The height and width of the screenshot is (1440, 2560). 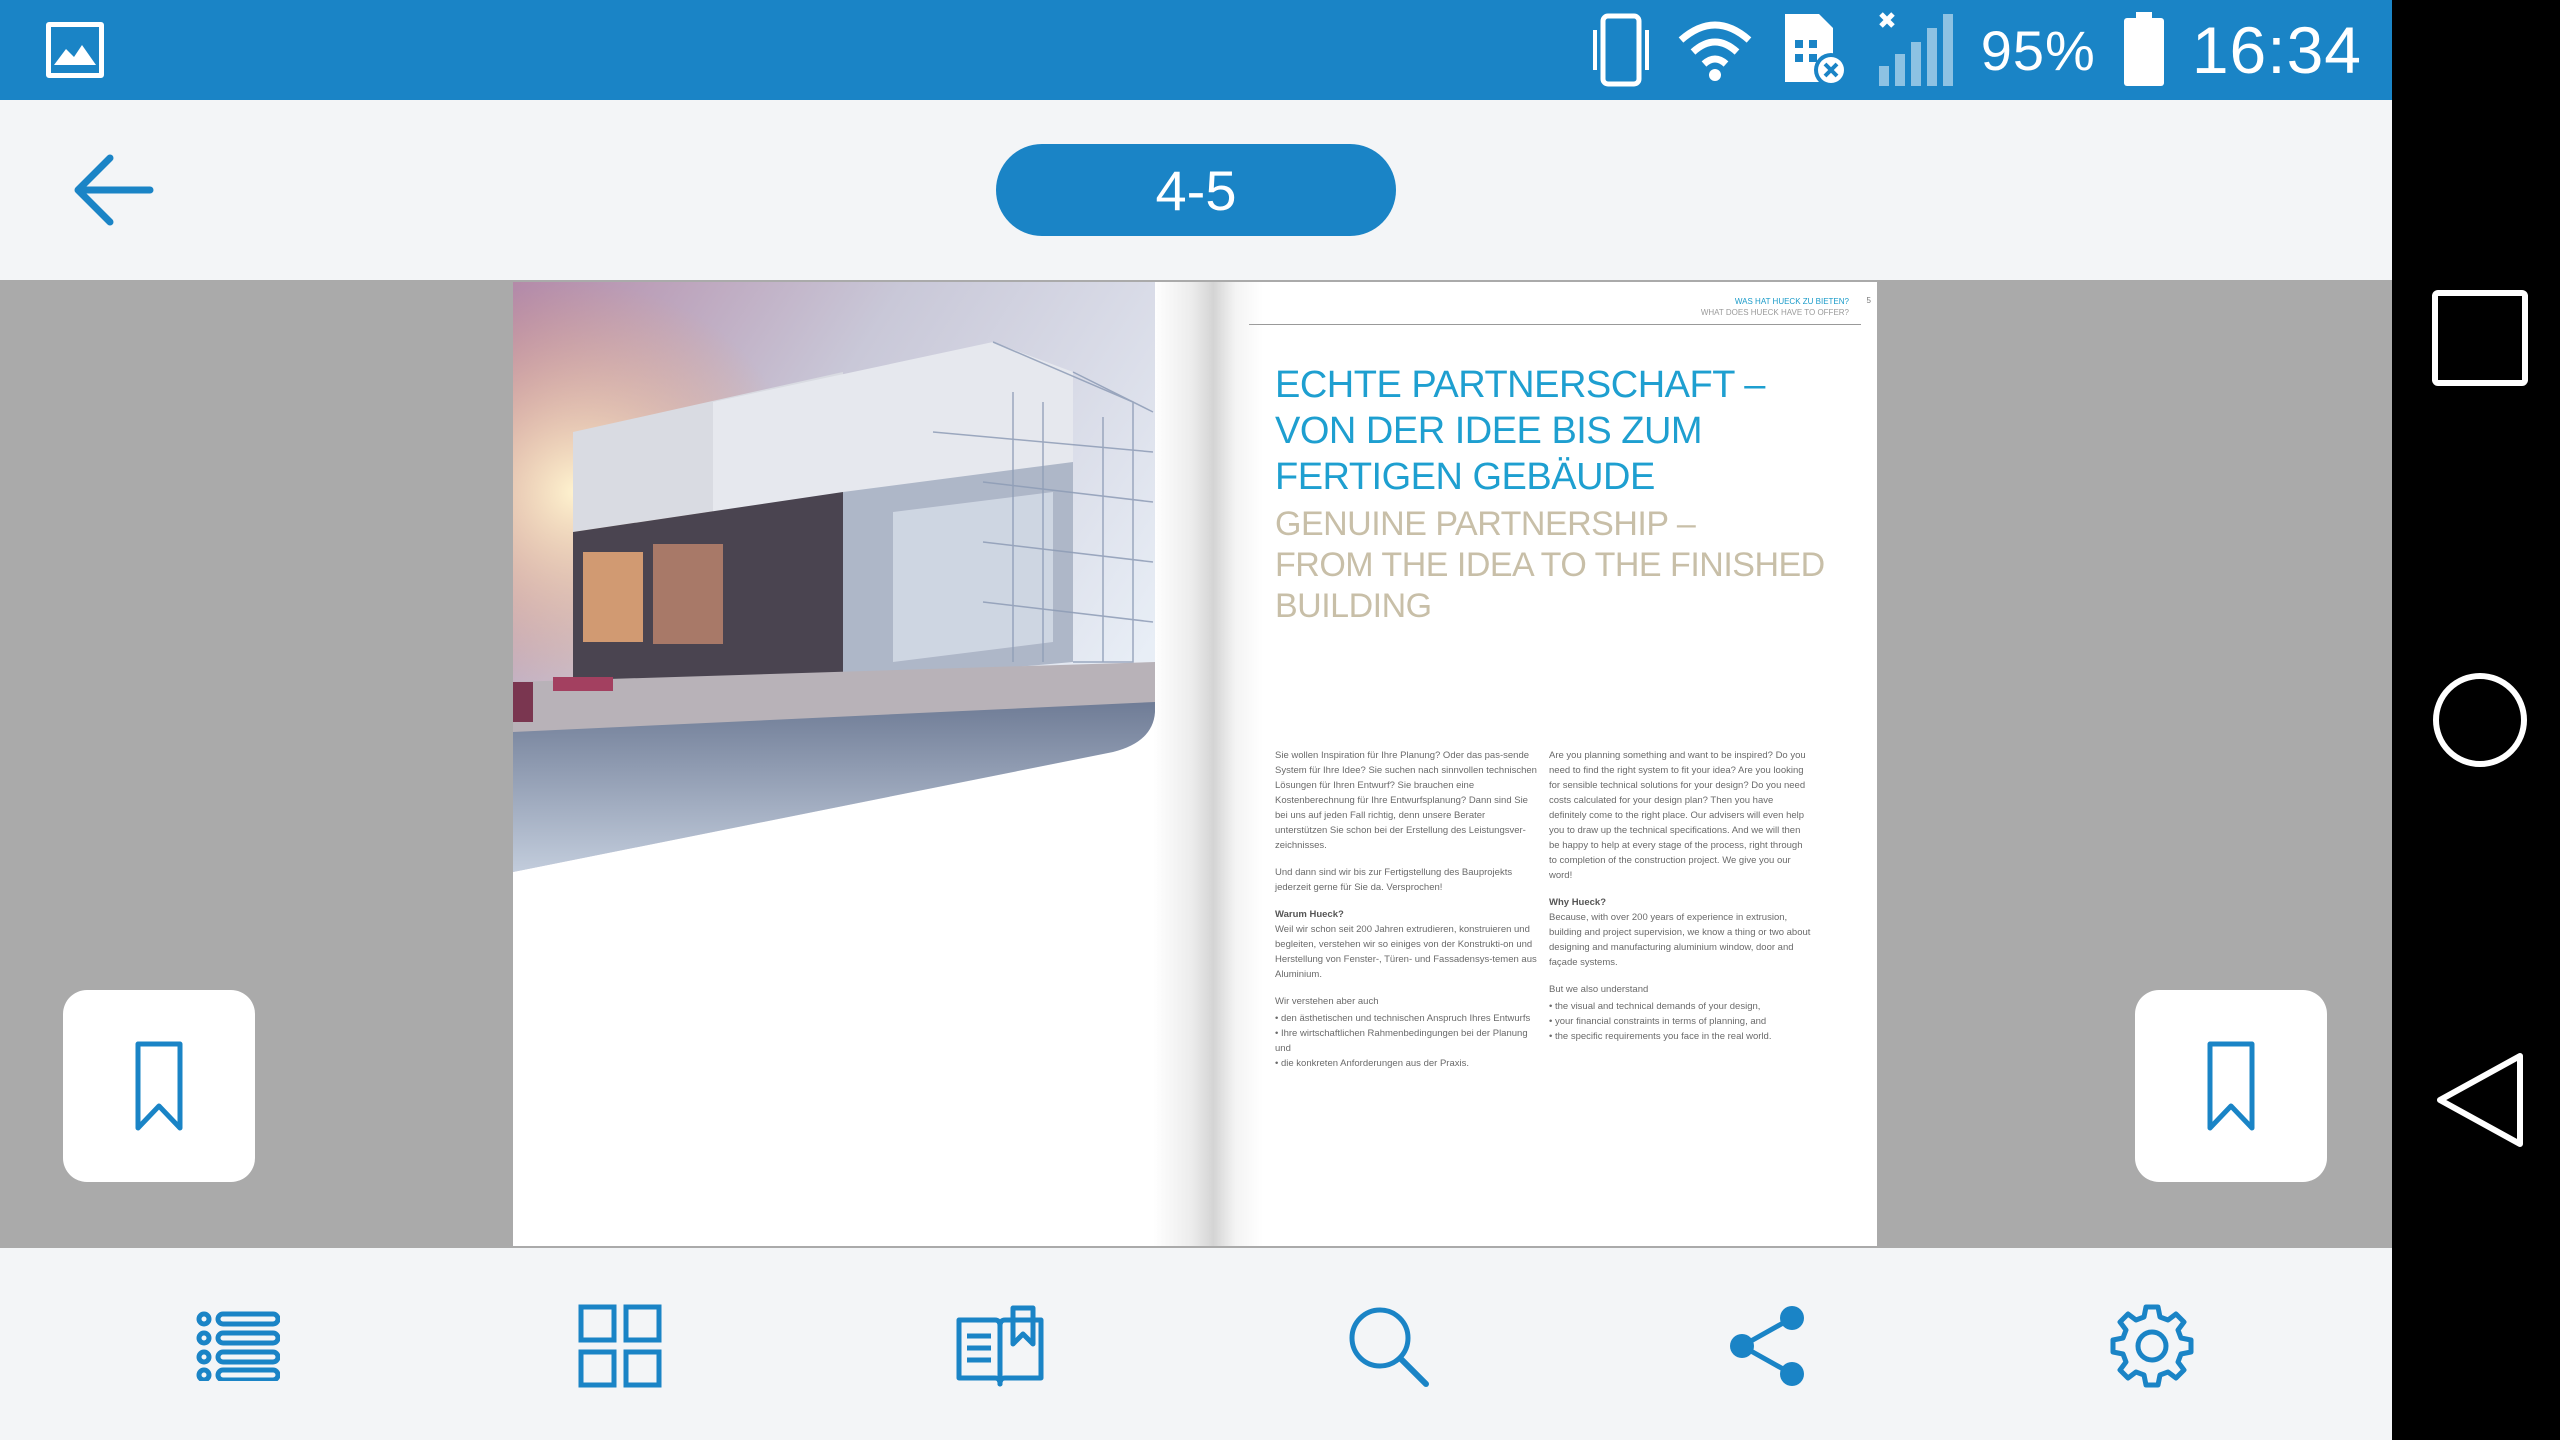 I want to click on page-indicator-button: 4-5, so click(x=1196, y=190).